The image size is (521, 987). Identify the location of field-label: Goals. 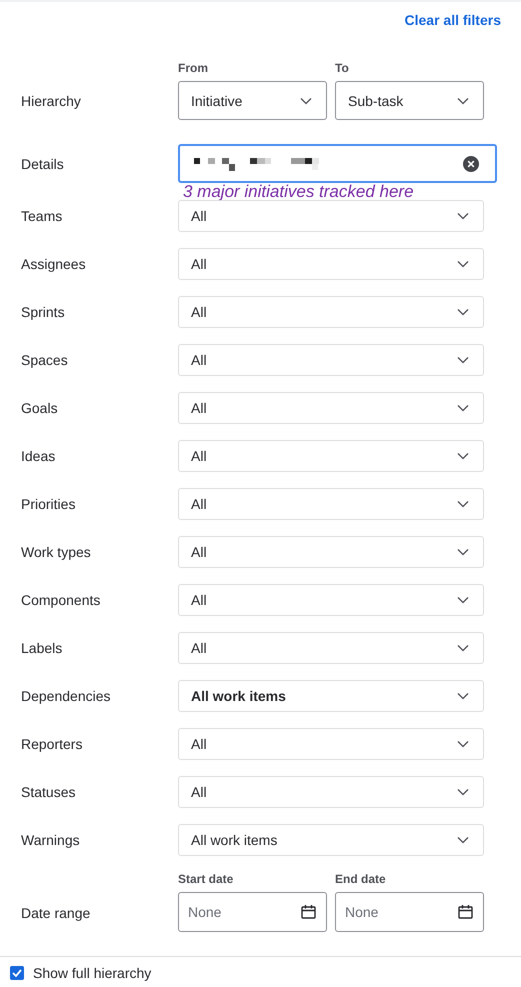
(40, 408).